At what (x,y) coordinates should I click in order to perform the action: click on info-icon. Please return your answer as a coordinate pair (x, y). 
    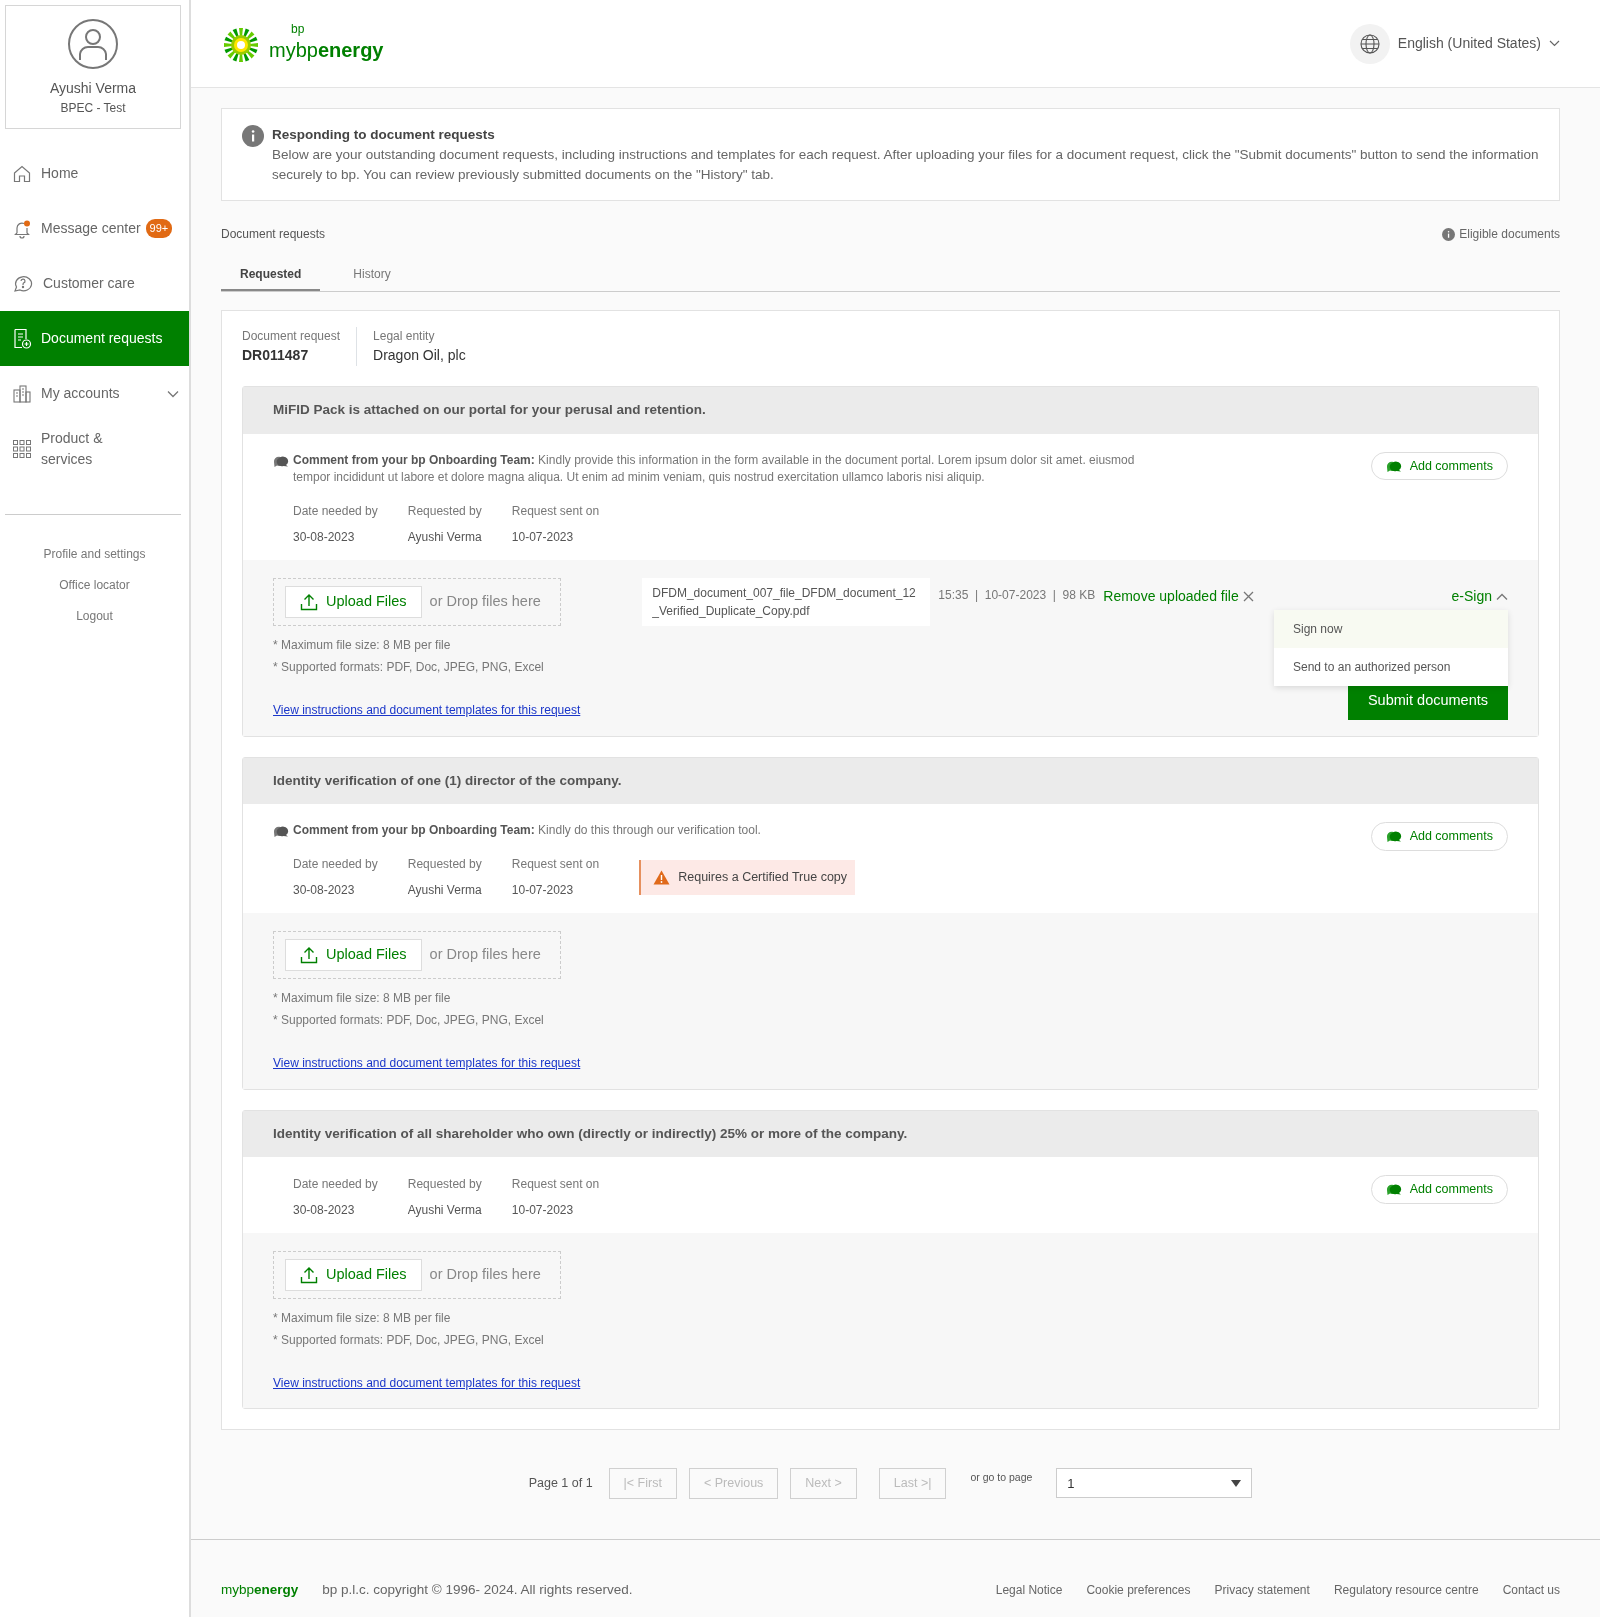
    Looking at the image, I should click on (253, 136).